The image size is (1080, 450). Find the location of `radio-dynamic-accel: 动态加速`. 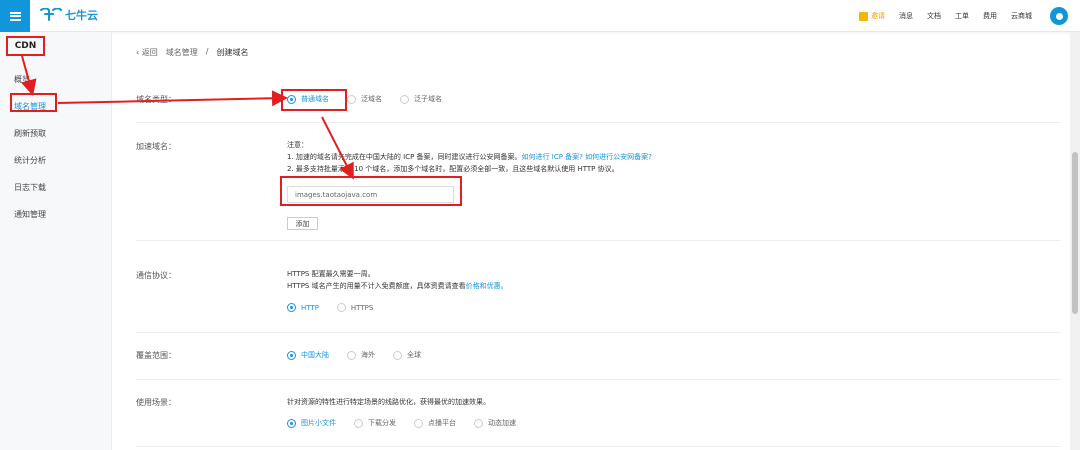

radio-dynamic-accel: 动态加速 is located at coordinates (495, 423).